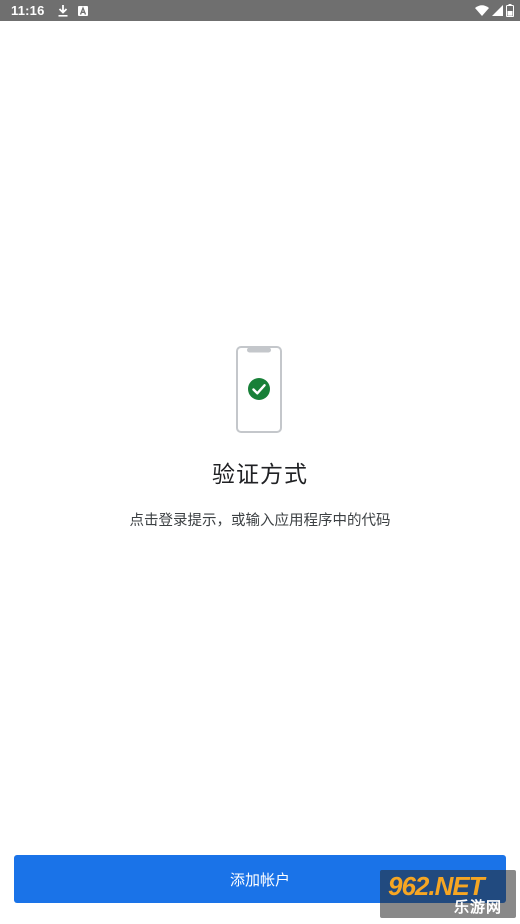 This screenshot has height=924, width=520. I want to click on phone-check-icon, so click(259, 389).